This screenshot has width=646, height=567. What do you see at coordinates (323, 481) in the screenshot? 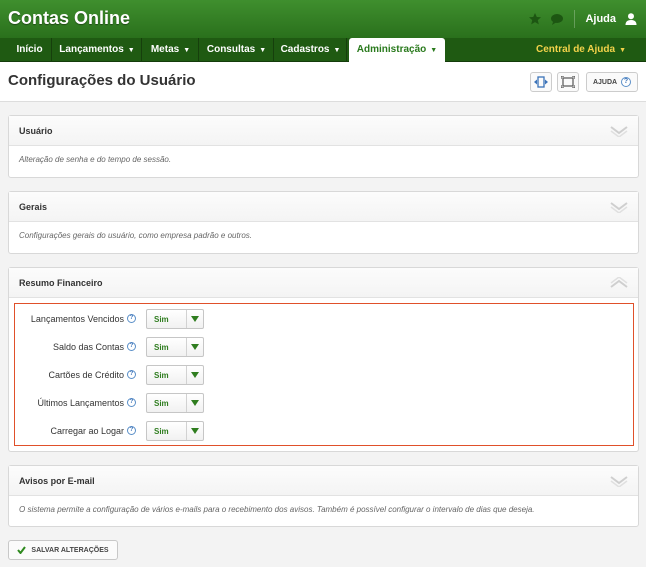
I see `panel-avisos-header: Avisos por E-mail` at bounding box center [323, 481].